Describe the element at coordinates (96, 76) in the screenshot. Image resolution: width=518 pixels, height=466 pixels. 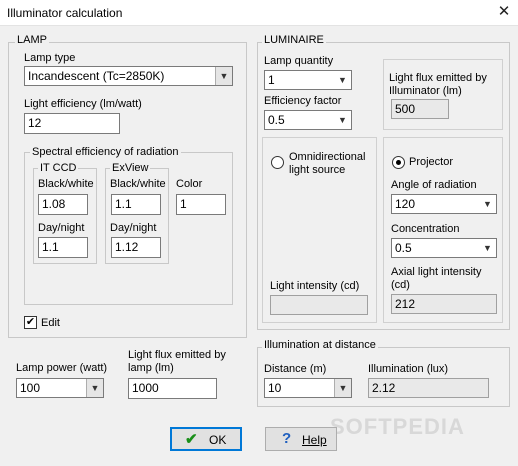
I see `lamp-type-value: Incandescent (Tc=2850K)` at that location.